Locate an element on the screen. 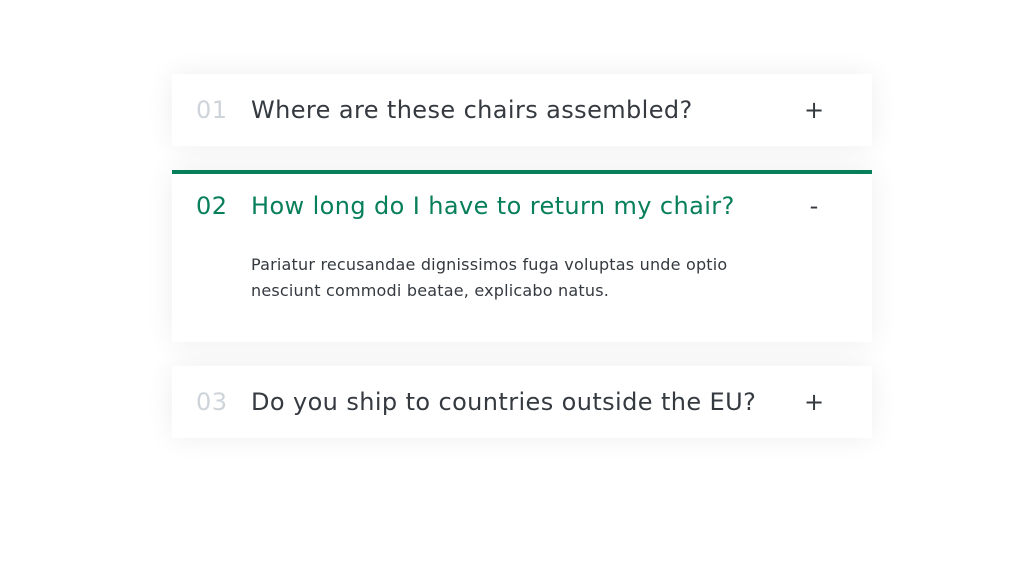 This screenshot has width=1013, height=561. item-number: 01 is located at coordinates (212, 110).